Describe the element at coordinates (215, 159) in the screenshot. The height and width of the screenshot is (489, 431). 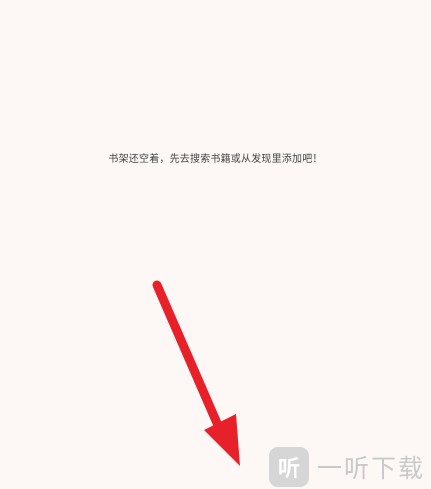
I see `bookshelf-empty-message: 书架还空着，先去搜索书籍或从发现里添加吧！` at that location.